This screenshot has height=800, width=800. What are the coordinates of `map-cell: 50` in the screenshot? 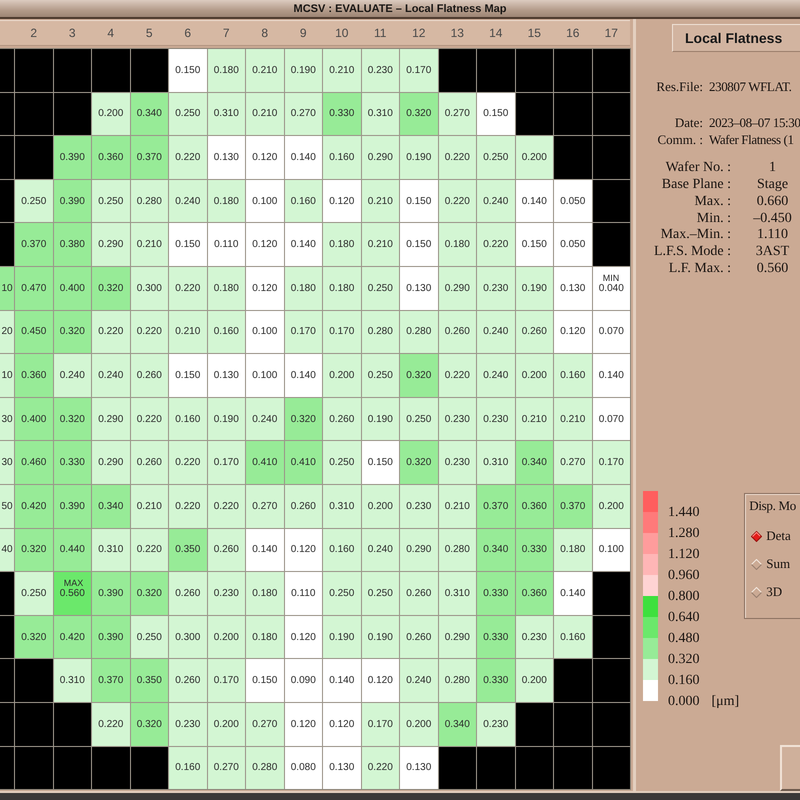 It's located at (7, 506).